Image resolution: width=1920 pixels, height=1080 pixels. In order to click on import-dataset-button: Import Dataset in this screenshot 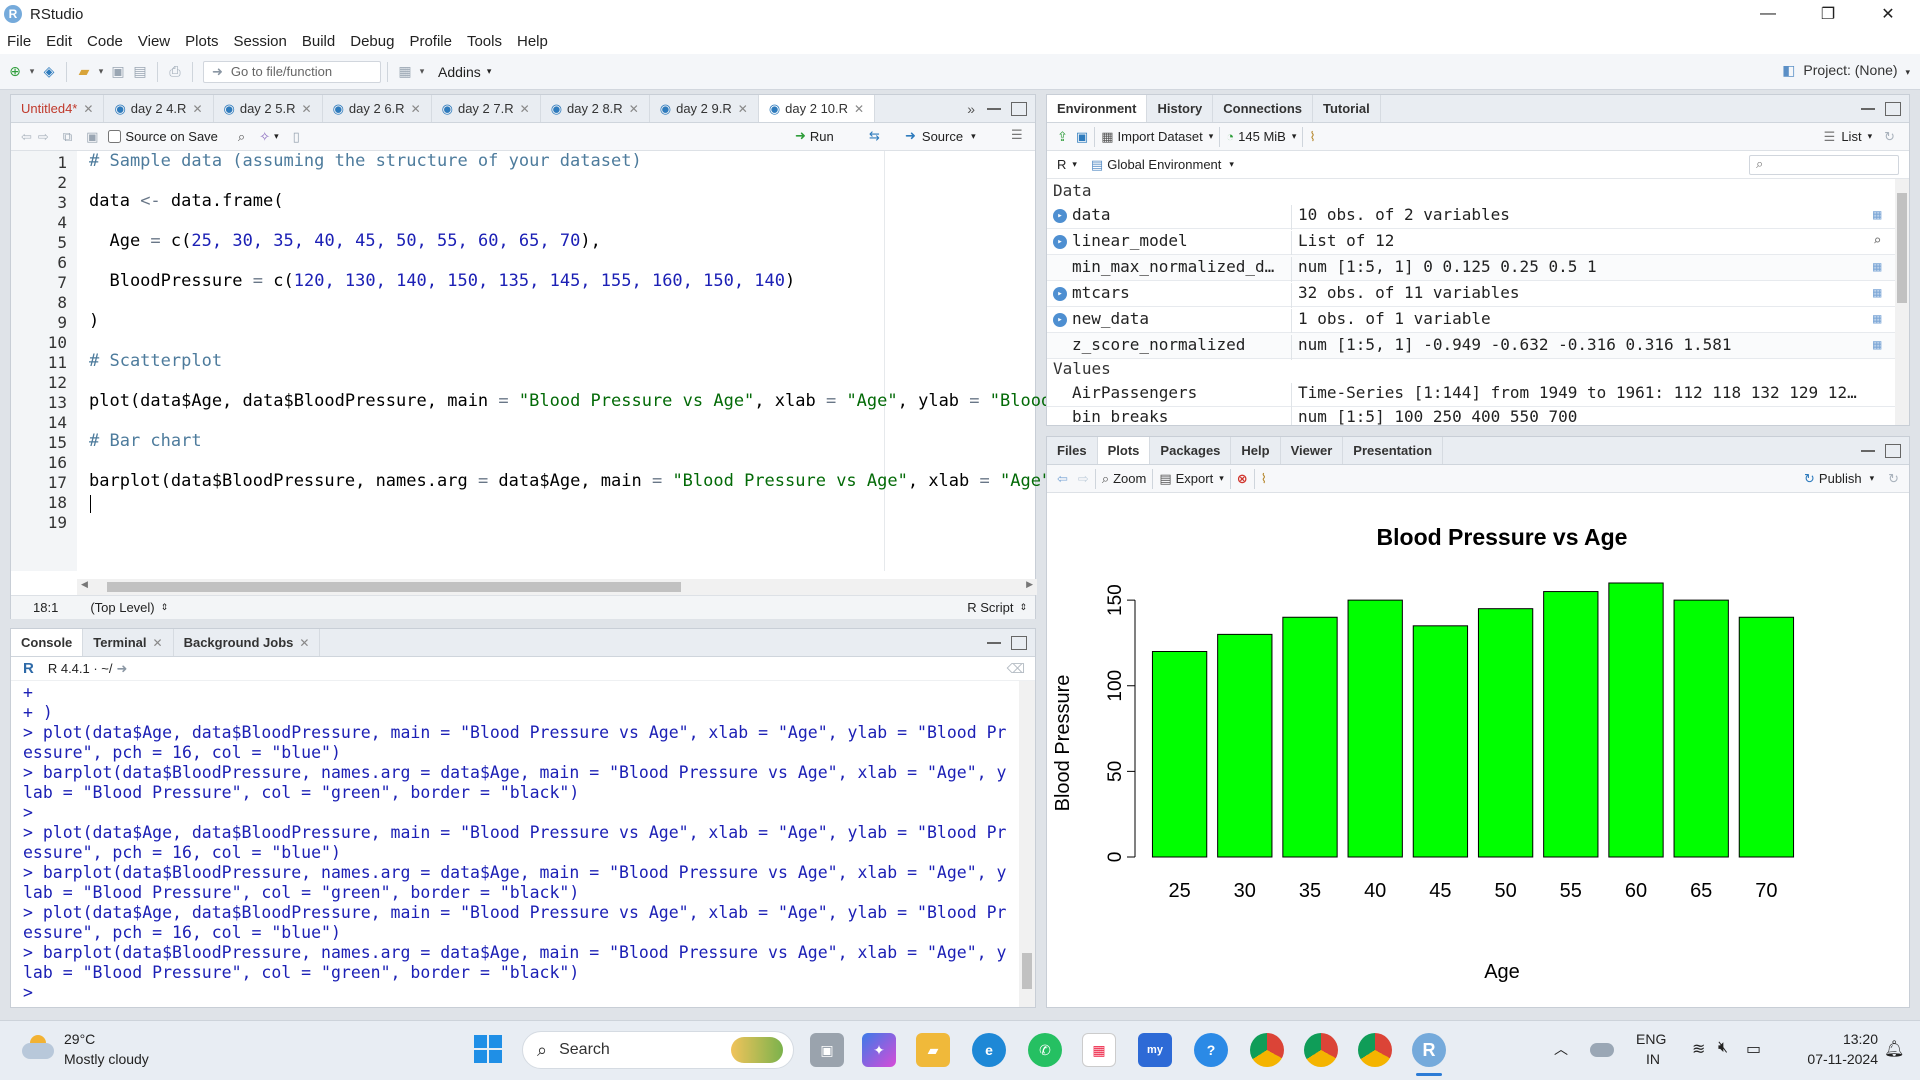, I will do `click(1160, 136)`.